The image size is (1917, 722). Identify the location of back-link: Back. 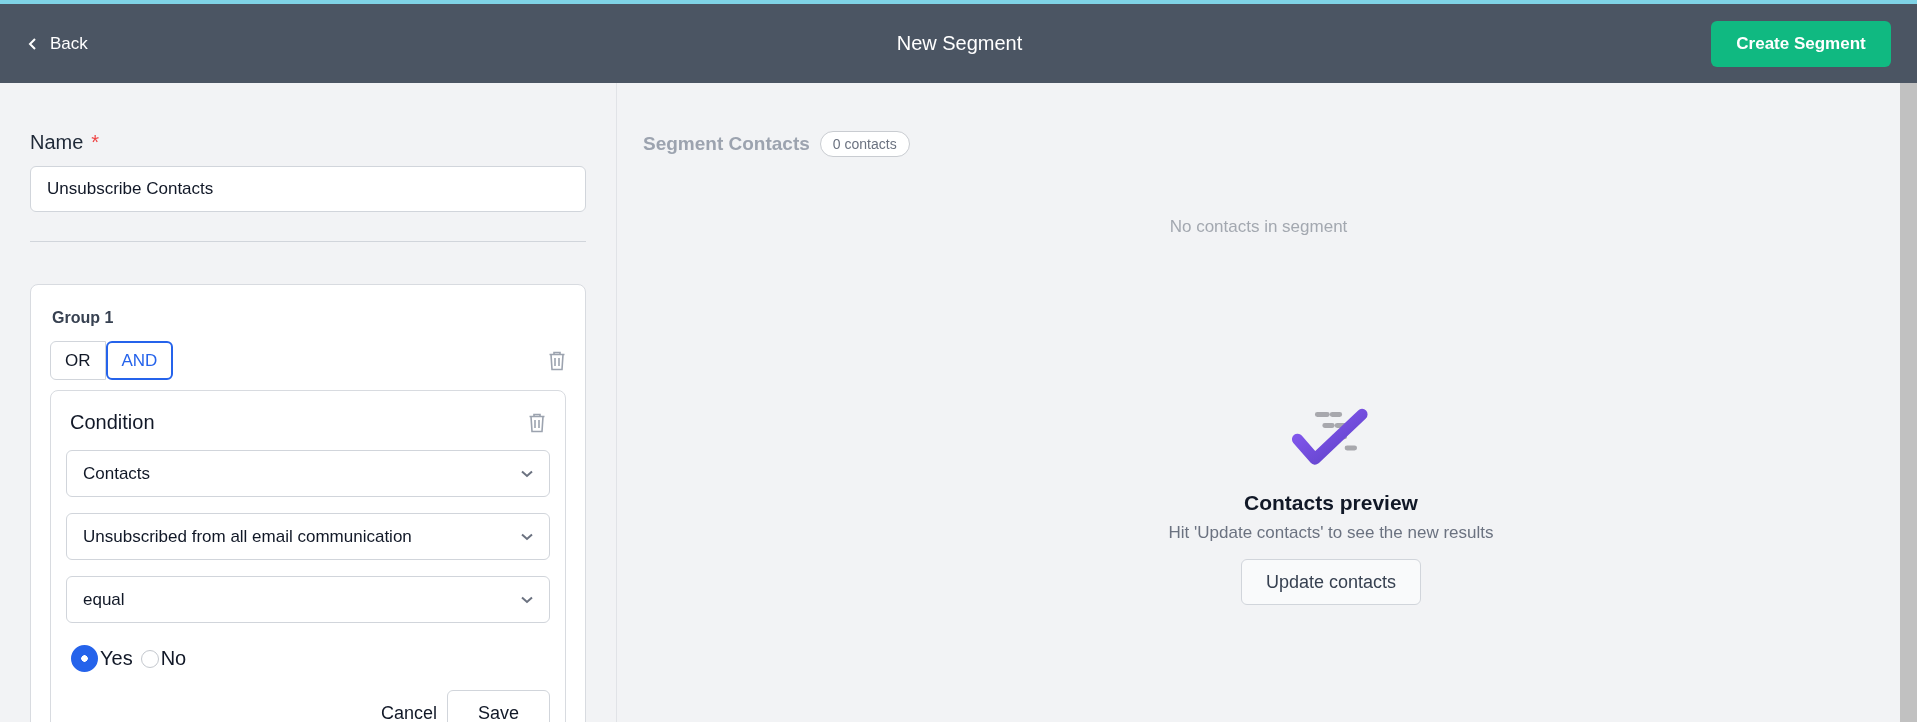
(118, 43).